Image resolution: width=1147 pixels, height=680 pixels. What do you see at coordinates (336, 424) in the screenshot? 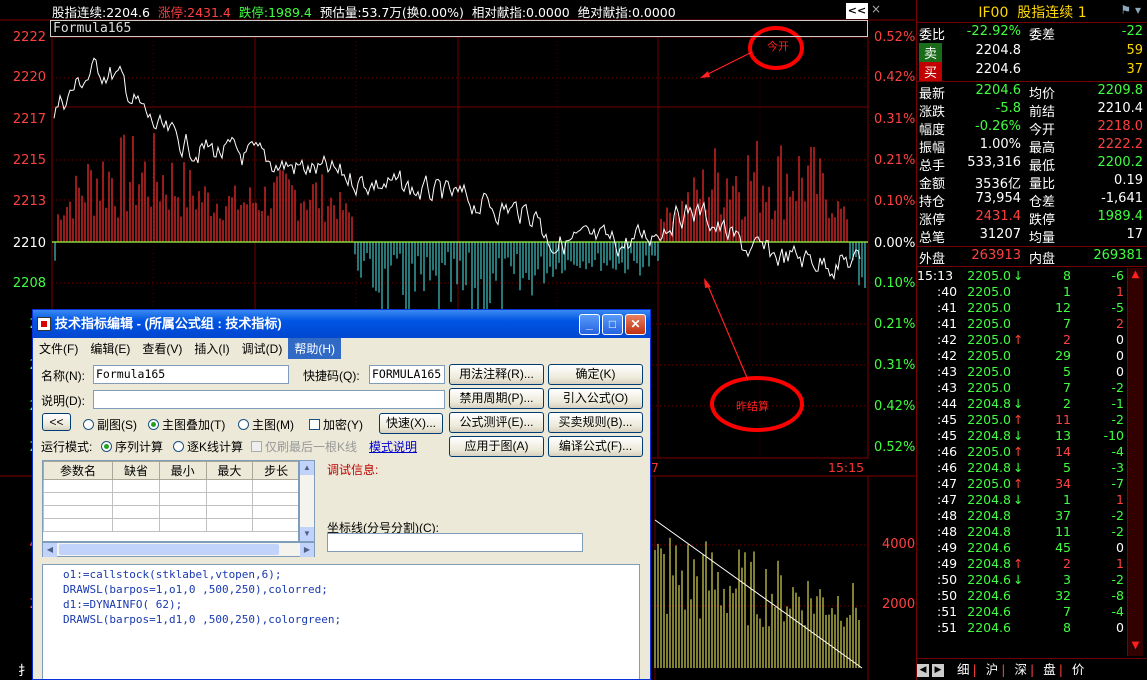
I see `encrypt-checkbox: 加密(Y)` at bounding box center [336, 424].